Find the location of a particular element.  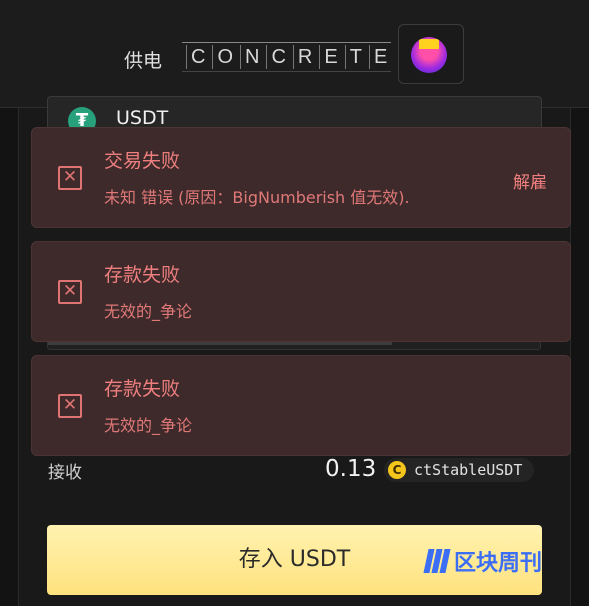

amount-slider-fill is located at coordinates (220, 343).